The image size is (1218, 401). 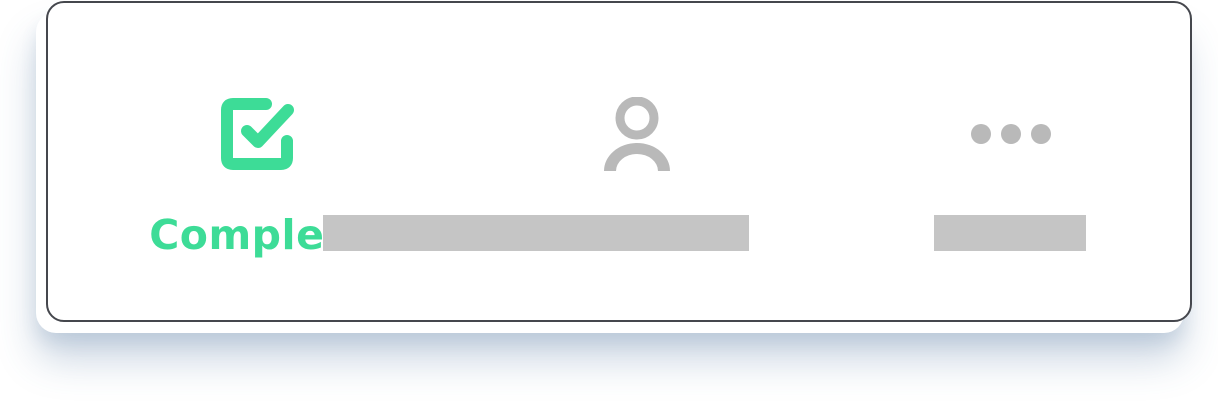 I want to click on more-horizontal-icon, so click(x=1011, y=134).